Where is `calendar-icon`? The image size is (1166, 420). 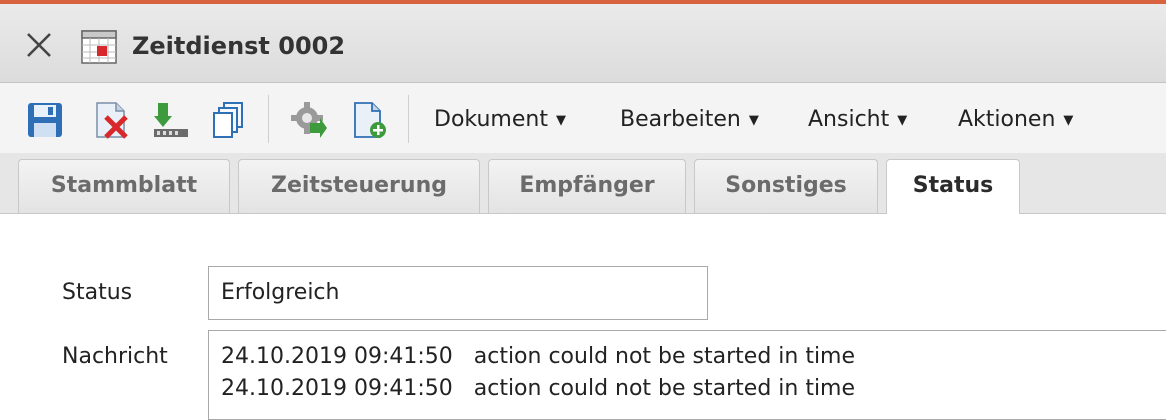 calendar-icon is located at coordinates (99, 47).